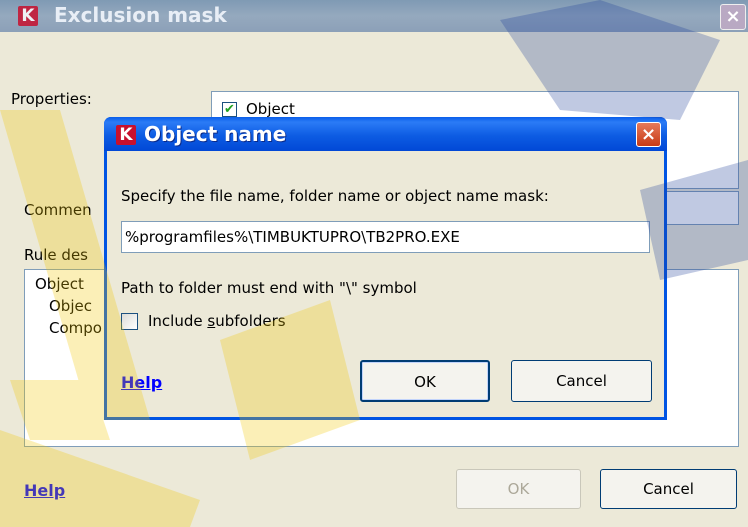 This screenshot has height=527, width=748. I want to click on include-subfolders-label: Include subfolders, so click(217, 321).